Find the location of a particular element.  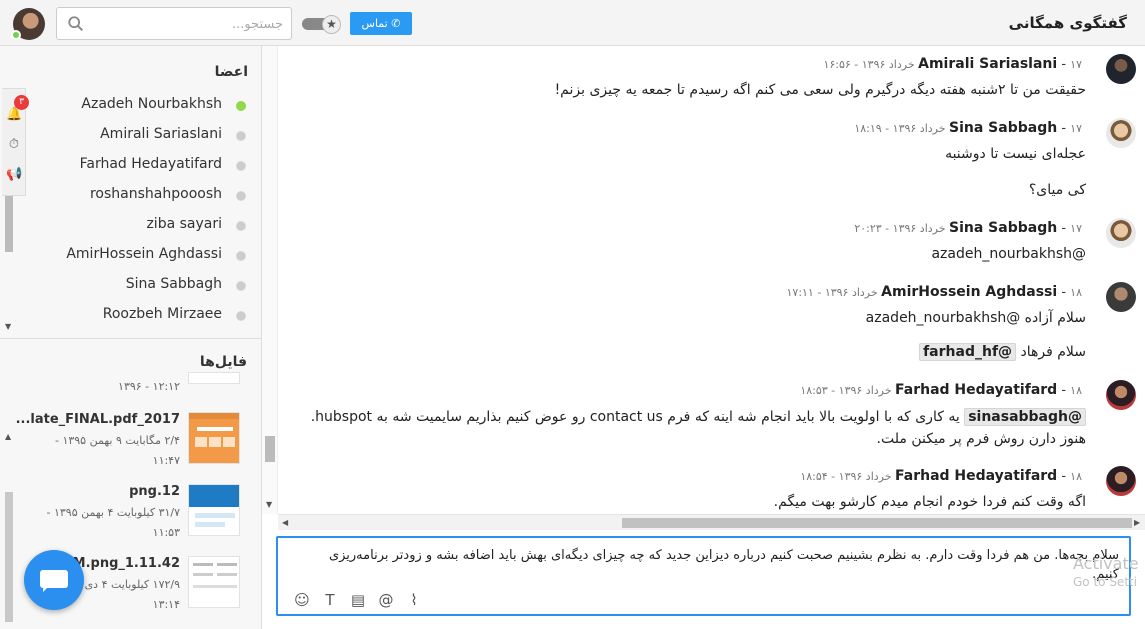

files-scrollbar: ▲ is located at coordinates (9, 484).